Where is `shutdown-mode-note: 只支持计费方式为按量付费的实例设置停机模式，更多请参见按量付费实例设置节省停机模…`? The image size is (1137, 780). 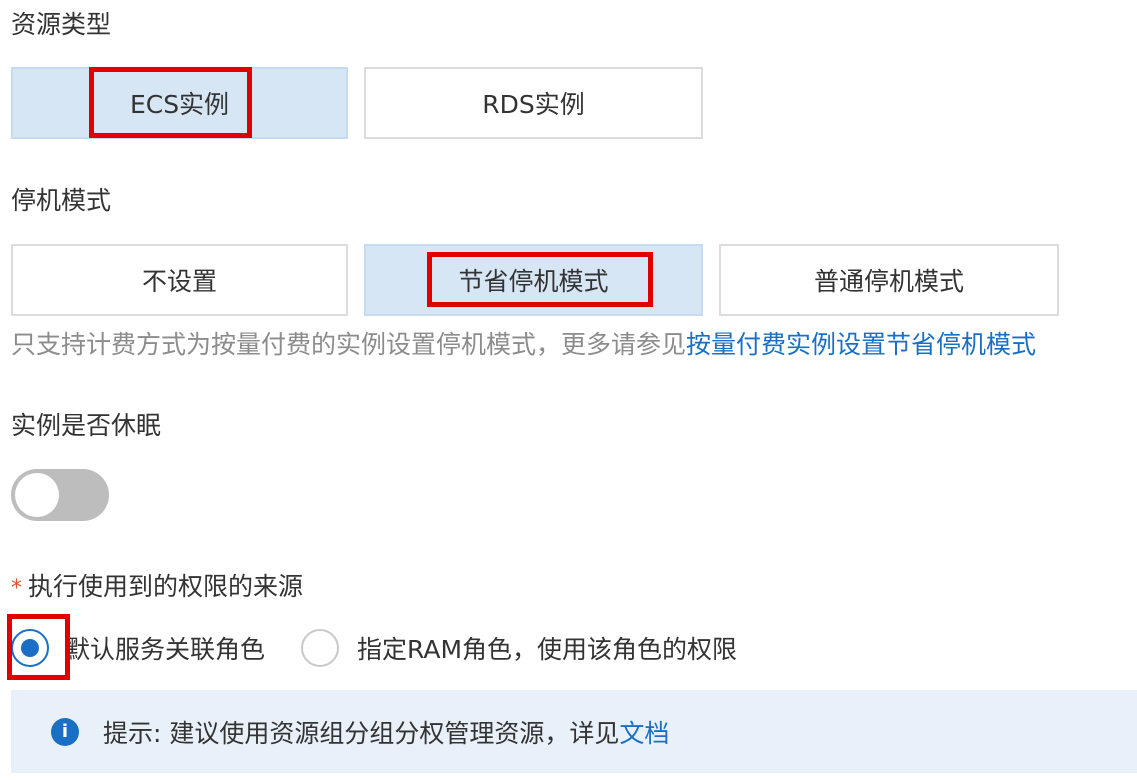
shutdown-mode-note: 只支持计费方式为按量付费的实例设置停机模式，更多请参见按量付费实例设置节省停机模… is located at coordinates (523, 345).